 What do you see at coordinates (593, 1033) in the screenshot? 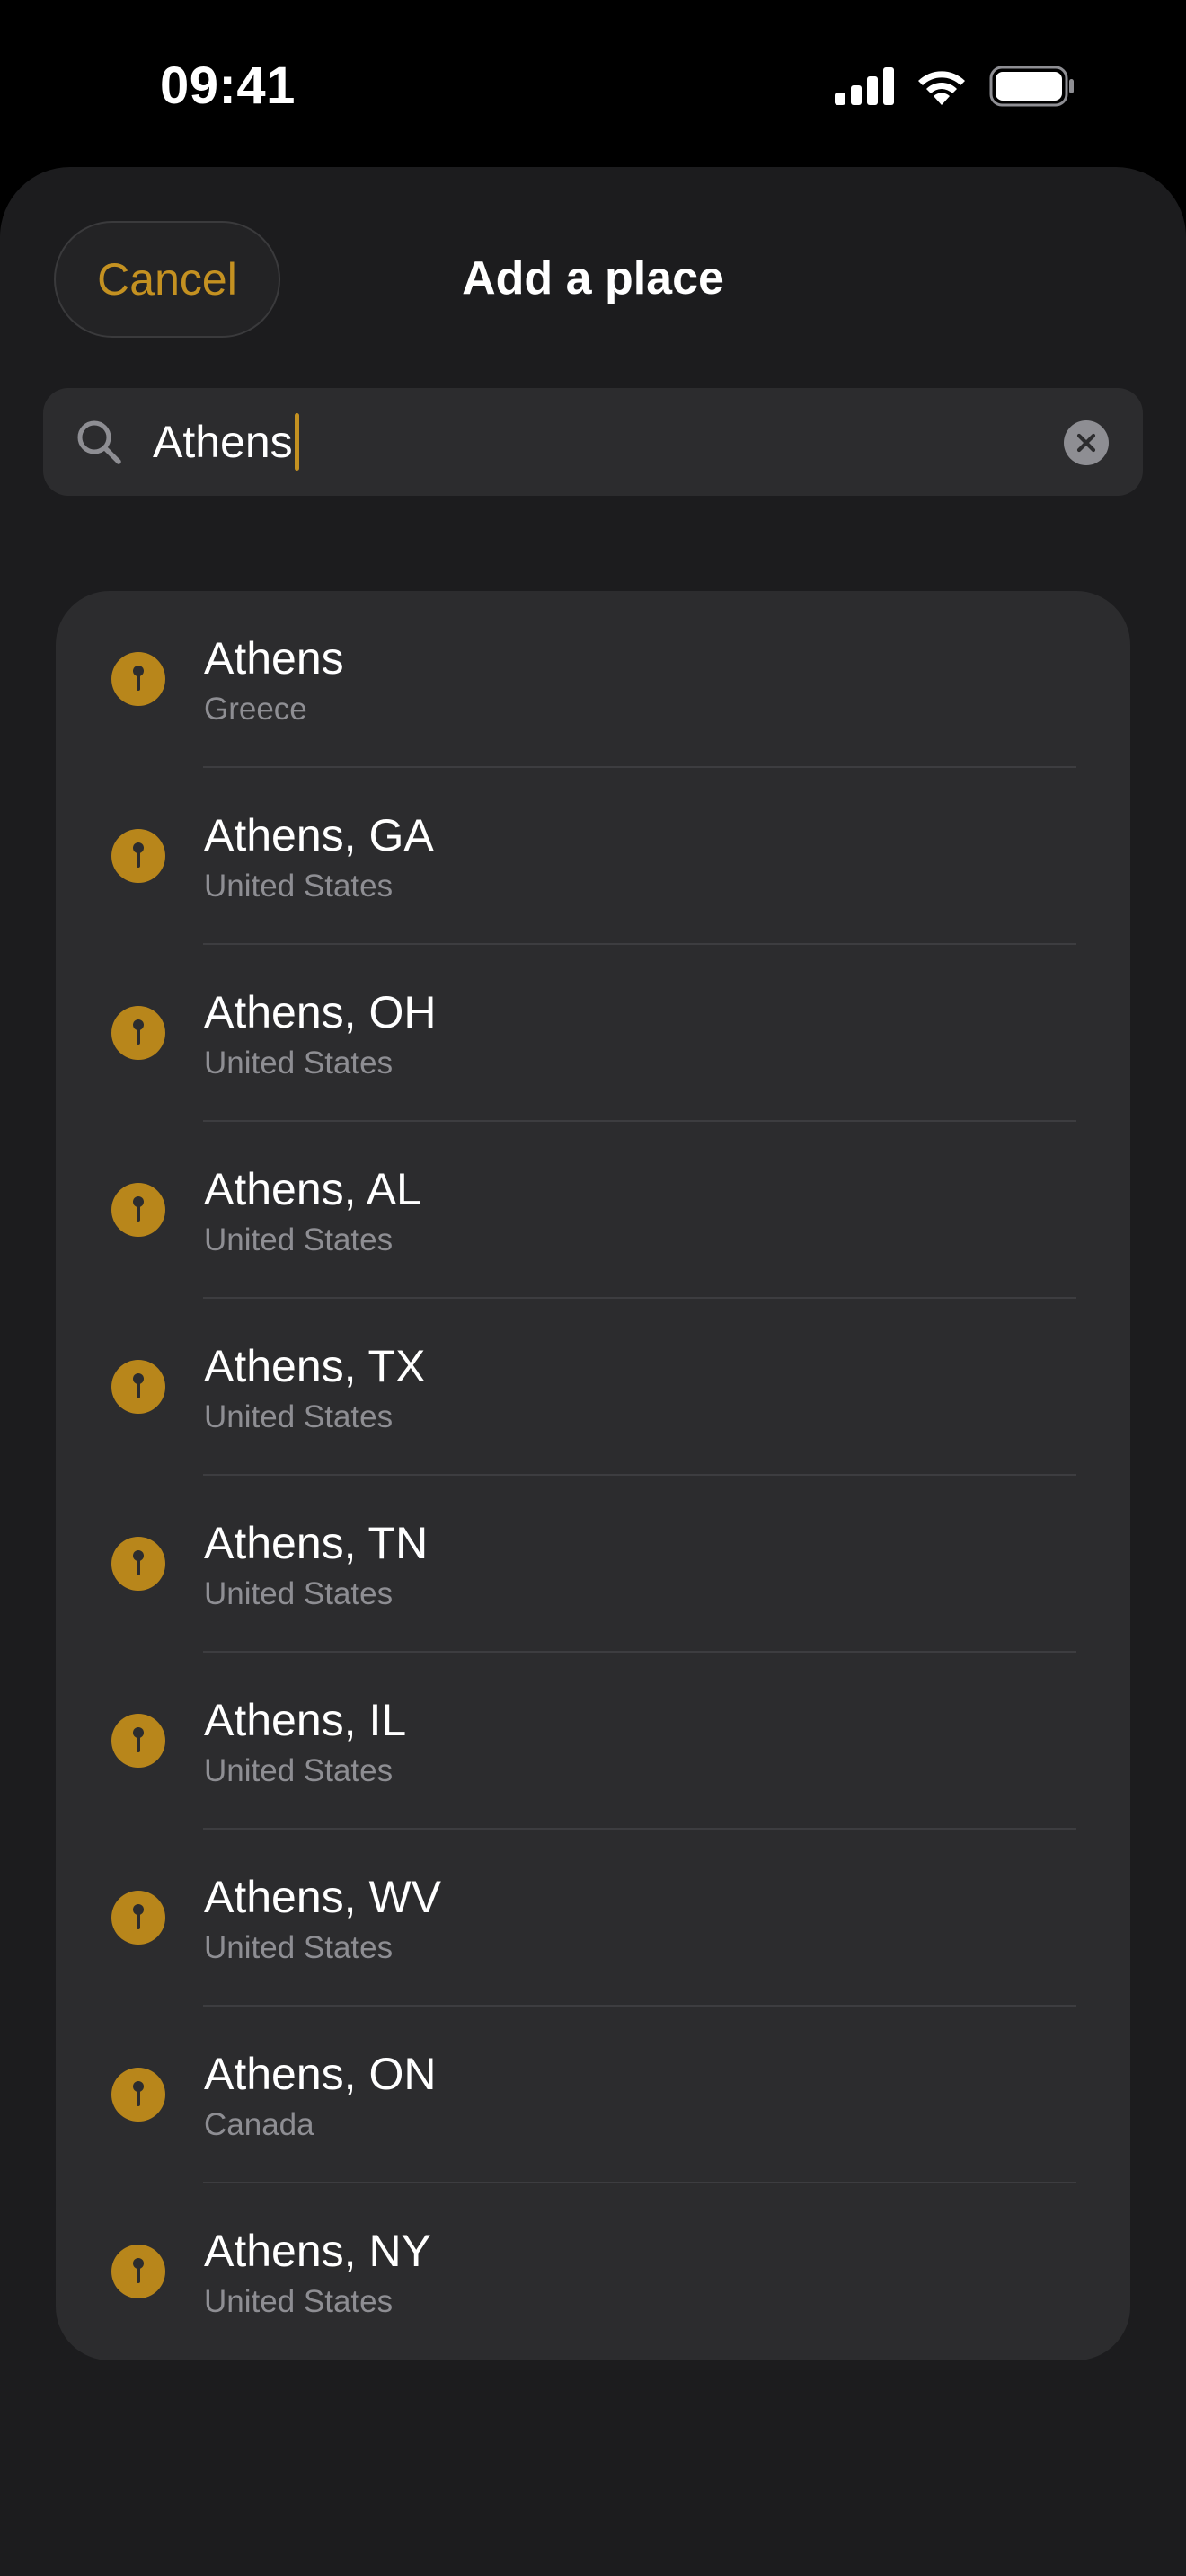
I see `result-row: Athens, OH United States` at bounding box center [593, 1033].